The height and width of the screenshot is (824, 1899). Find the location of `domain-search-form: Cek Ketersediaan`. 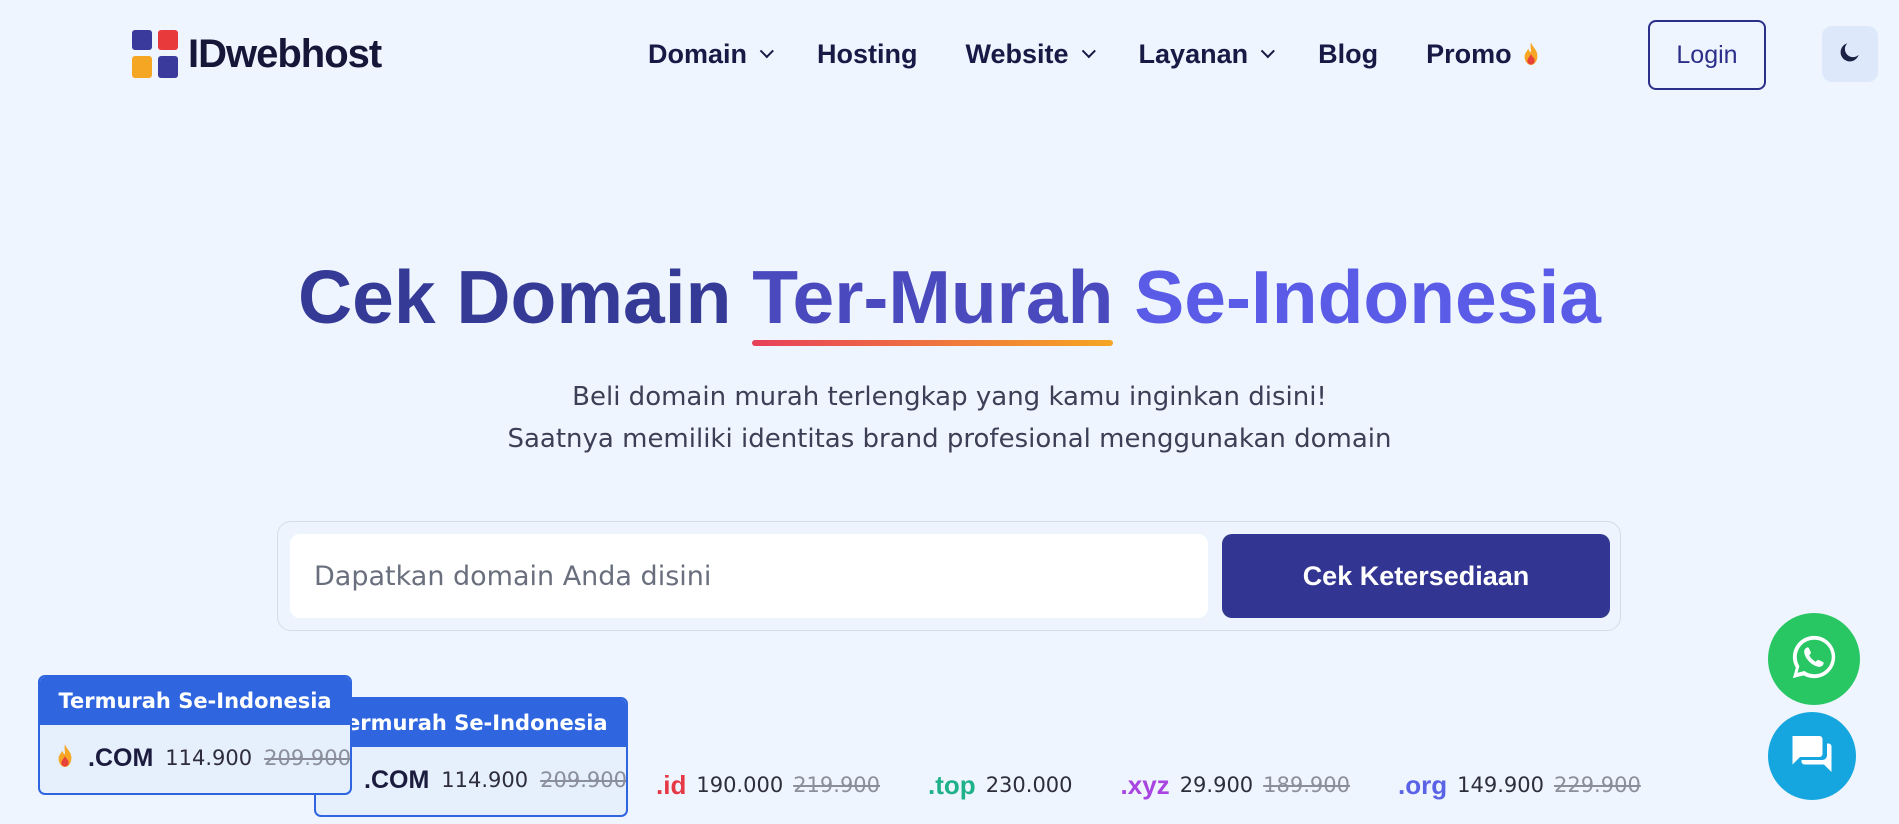

domain-search-form: Cek Ketersediaan is located at coordinates (949, 576).